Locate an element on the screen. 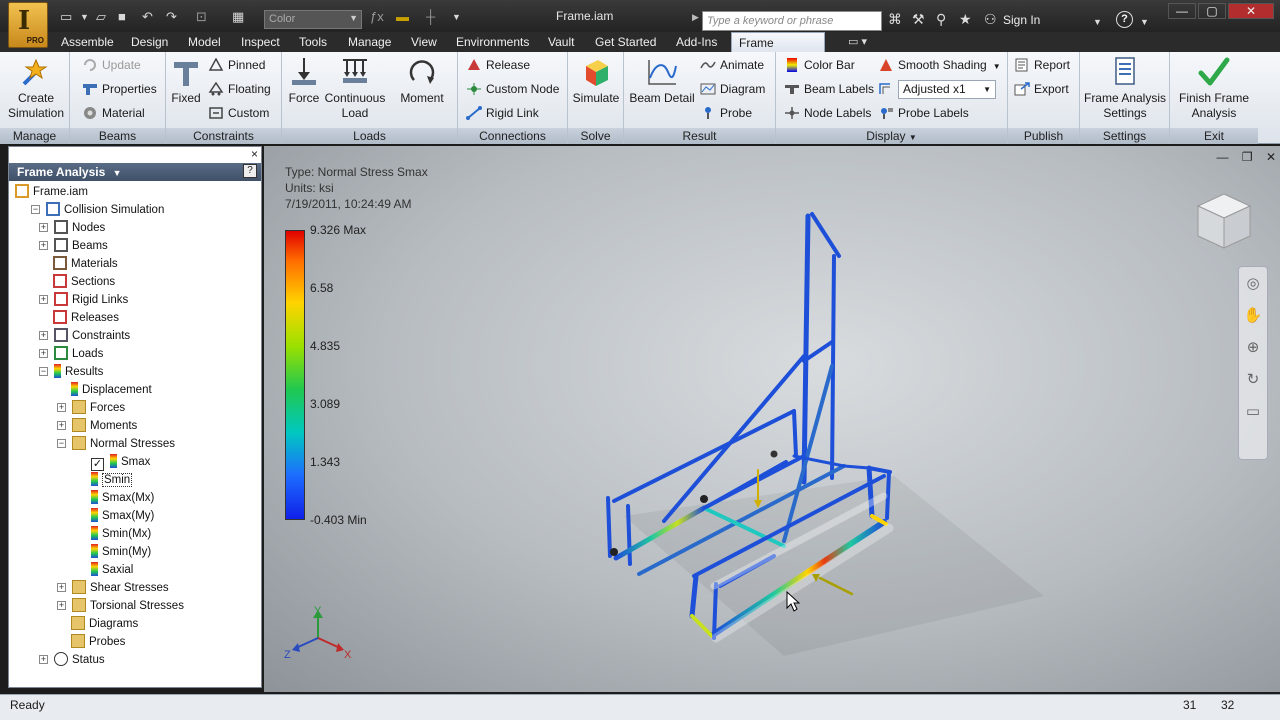  communication-icon: ⚲ is located at coordinates (941, 19).